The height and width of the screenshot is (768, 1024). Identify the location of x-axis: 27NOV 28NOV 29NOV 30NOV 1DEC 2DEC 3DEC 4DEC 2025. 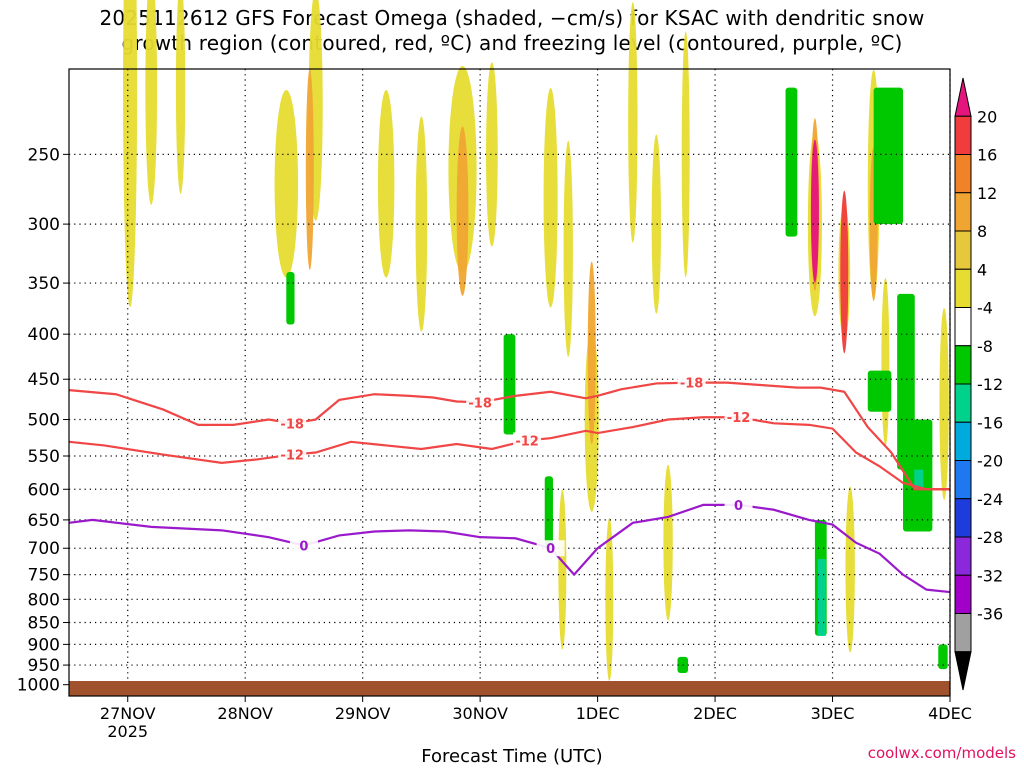
(536, 718).